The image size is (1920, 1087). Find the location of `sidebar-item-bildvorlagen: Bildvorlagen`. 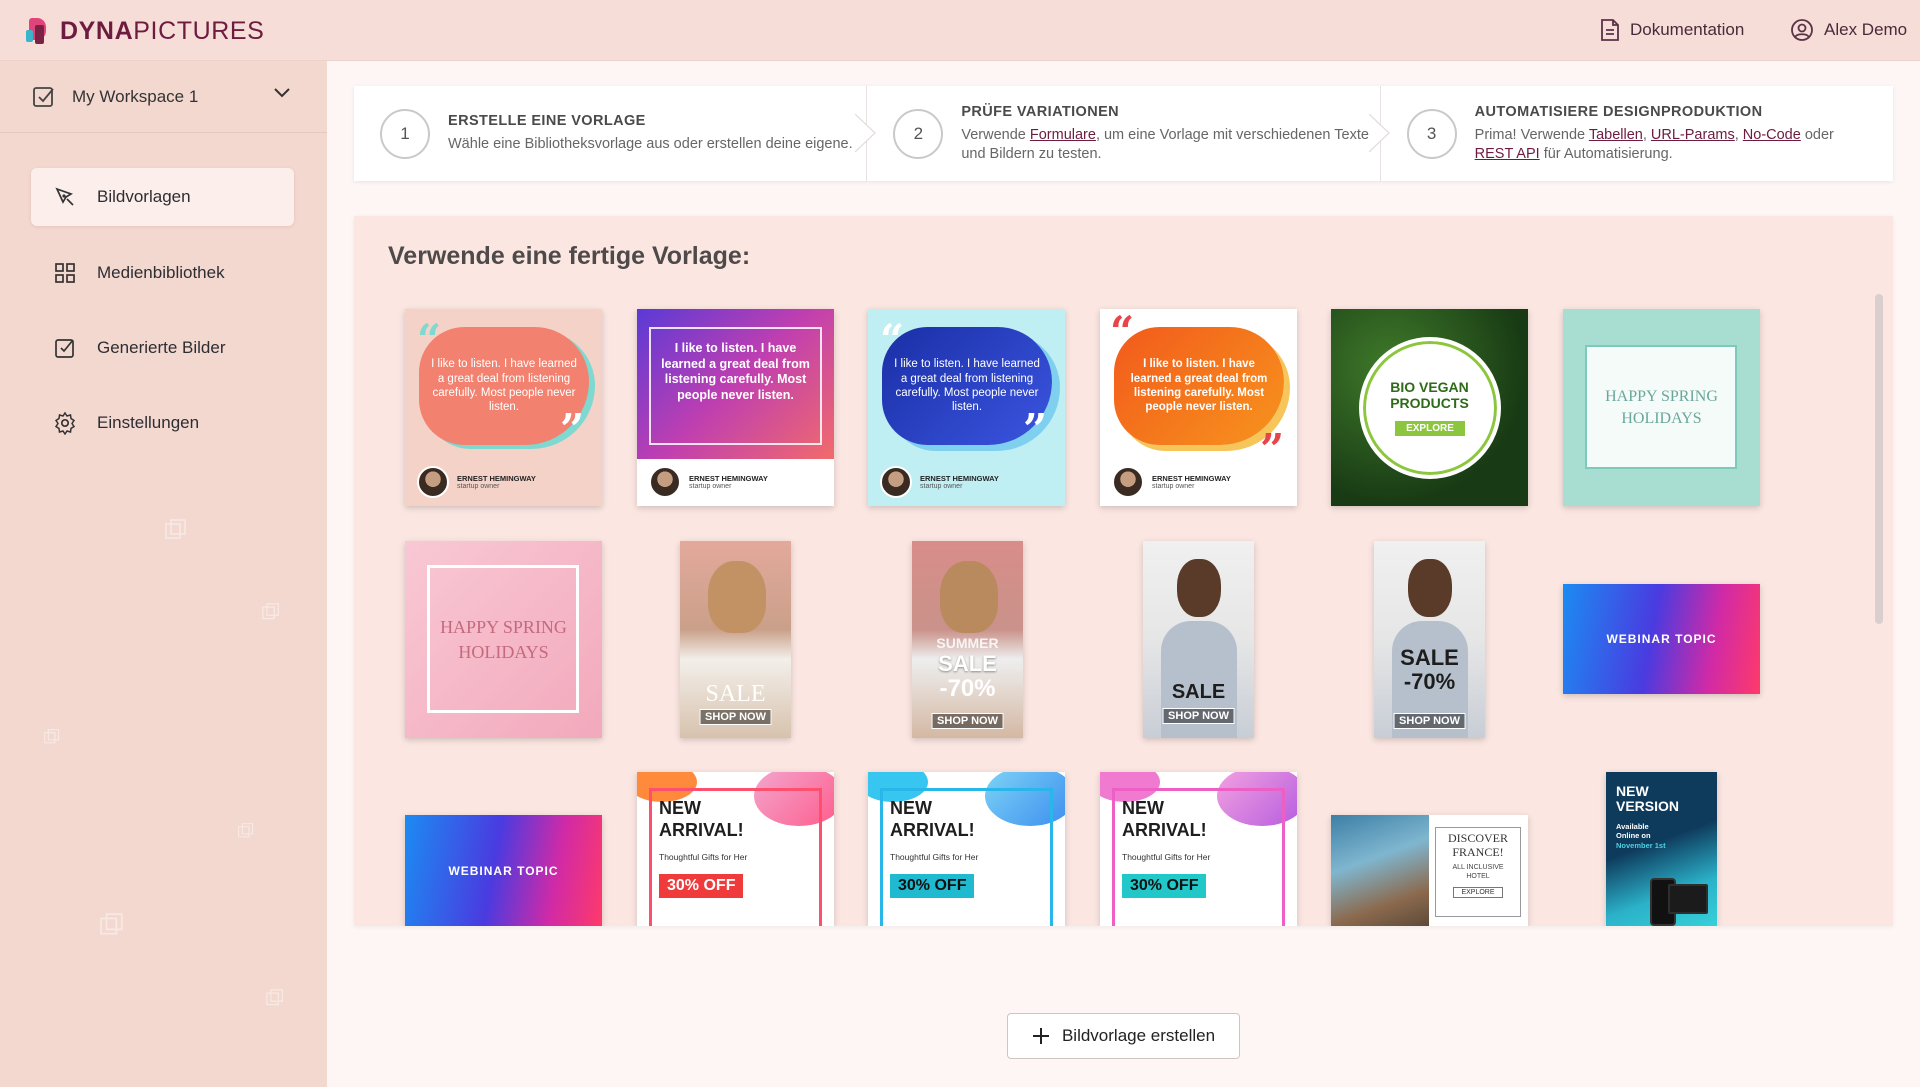

sidebar-item-bildvorlagen: Bildvorlagen is located at coordinates (162, 197).